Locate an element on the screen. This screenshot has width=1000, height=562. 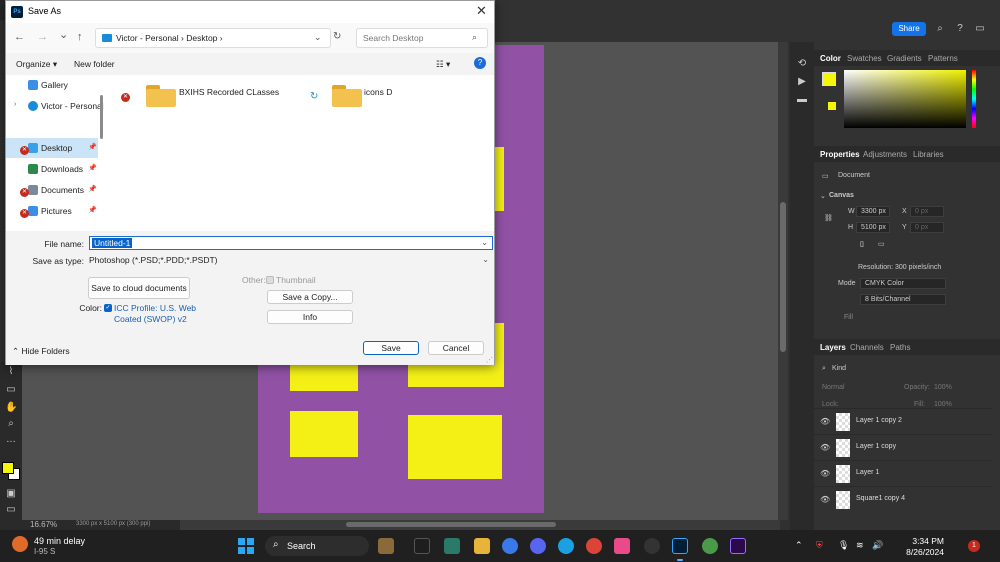
screen-mode-icon: ▭ is located at coordinates (11, 510).